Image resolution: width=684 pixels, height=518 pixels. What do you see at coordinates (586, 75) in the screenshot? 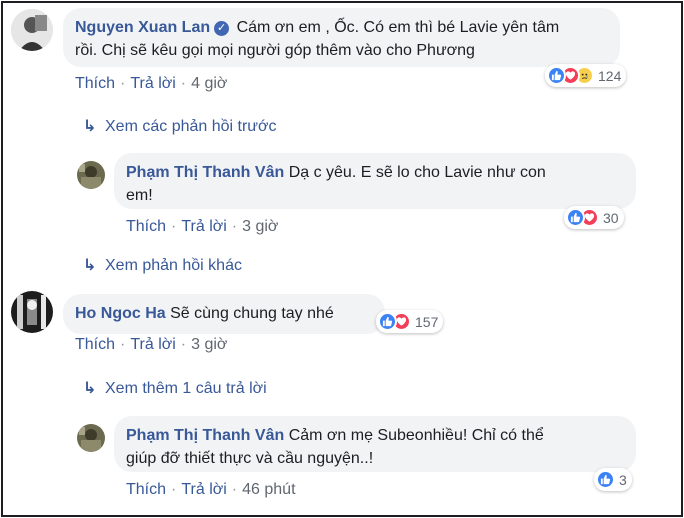
I see `reaction-summary: 124` at bounding box center [586, 75].